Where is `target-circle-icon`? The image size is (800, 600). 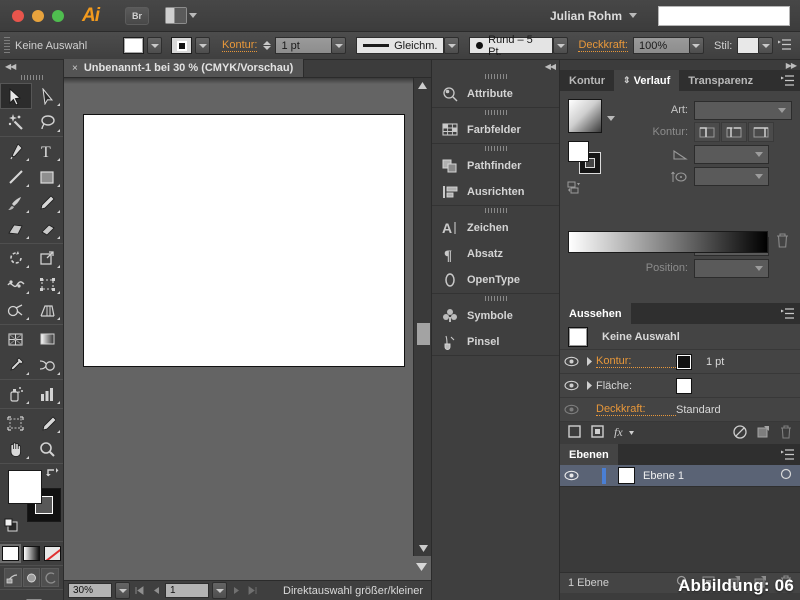
target-circle-icon is located at coordinates (786, 475).